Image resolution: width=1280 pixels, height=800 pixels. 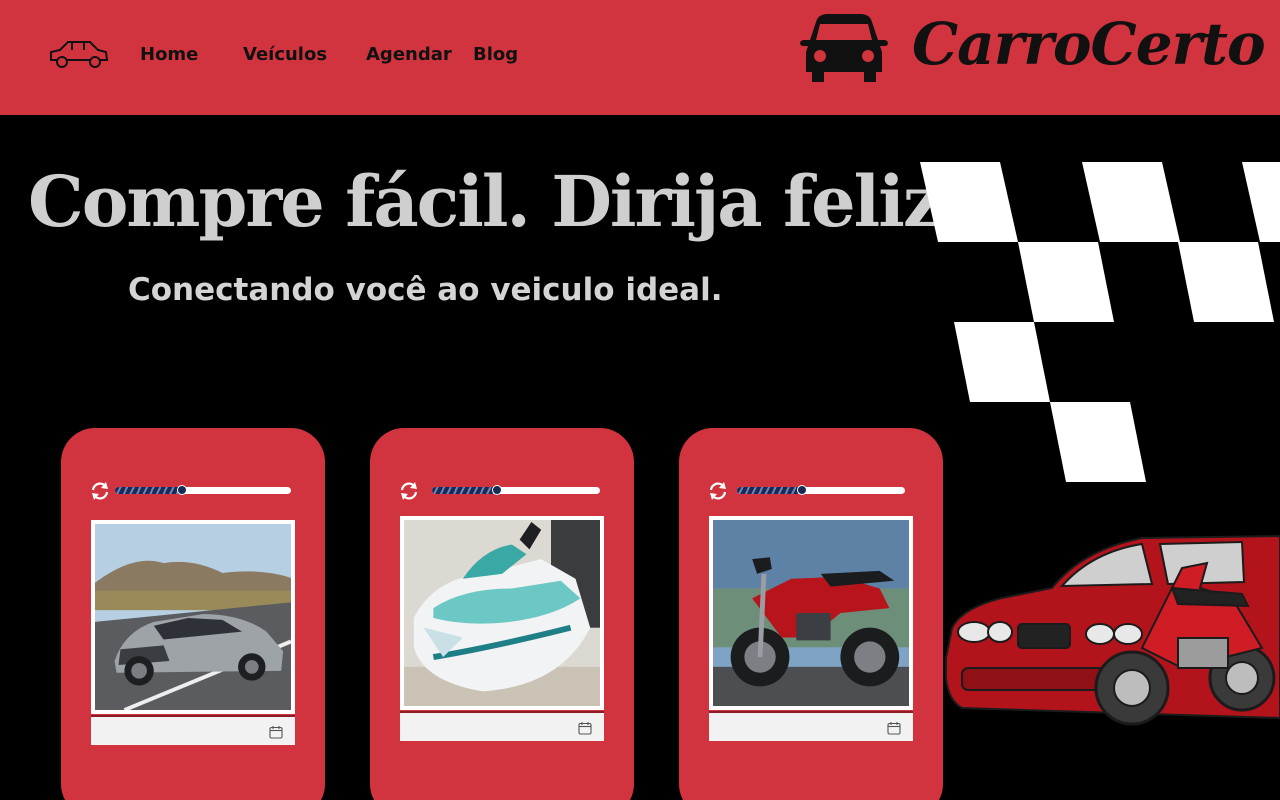 What do you see at coordinates (495, 54) in the screenshot?
I see `nav-blog: Blog` at bounding box center [495, 54].